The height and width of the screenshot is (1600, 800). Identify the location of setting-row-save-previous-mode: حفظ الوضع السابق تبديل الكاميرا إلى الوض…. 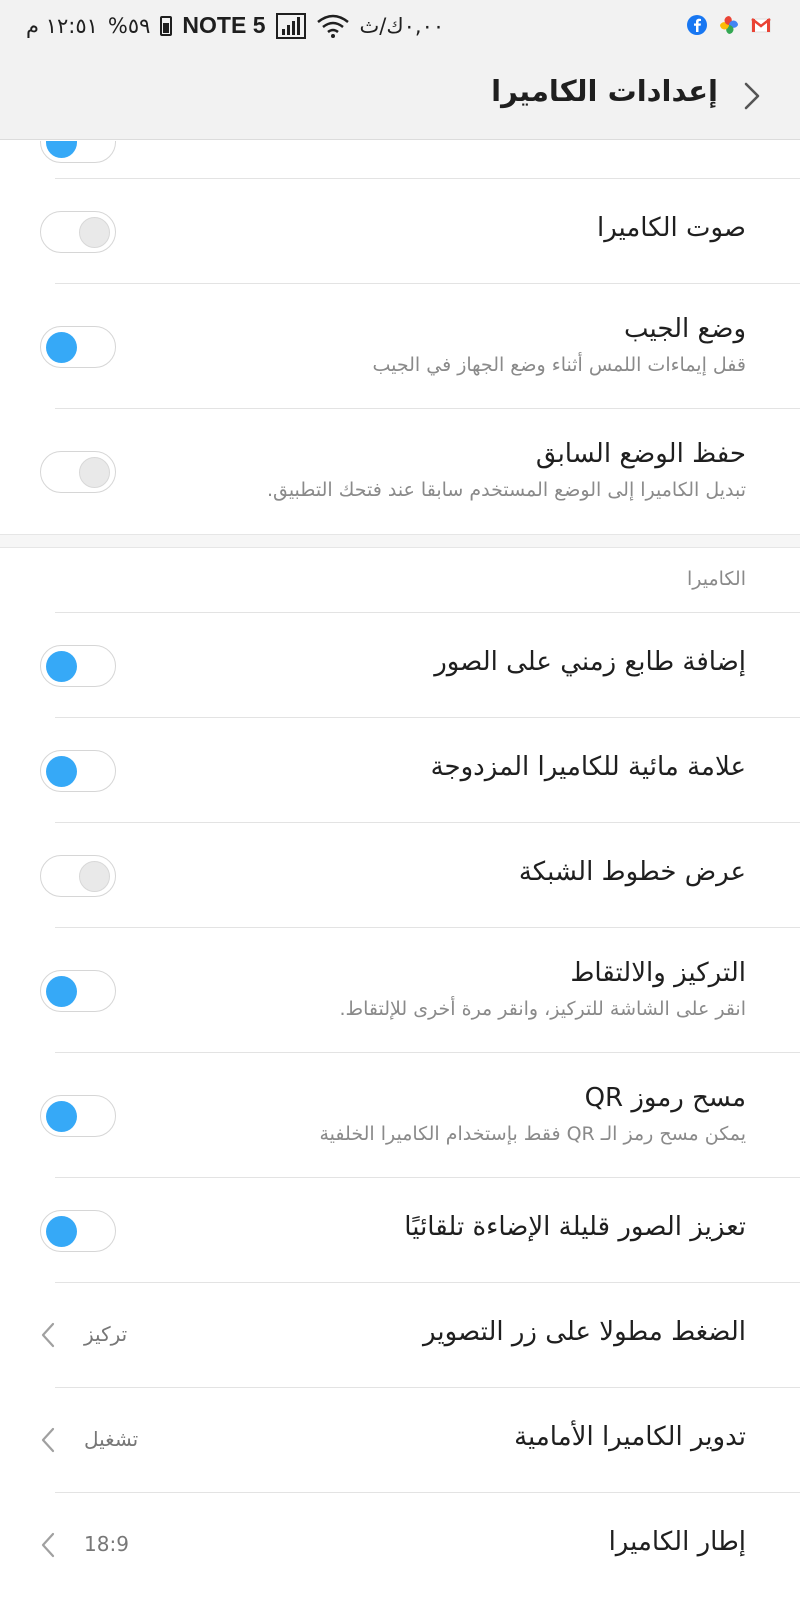
(400, 471).